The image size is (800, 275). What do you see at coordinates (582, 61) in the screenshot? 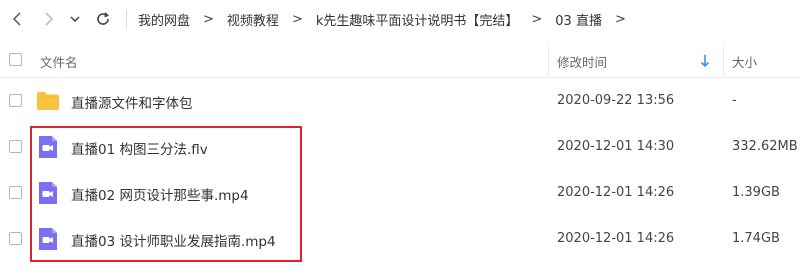
I see `column-header-date: 修改时间` at bounding box center [582, 61].